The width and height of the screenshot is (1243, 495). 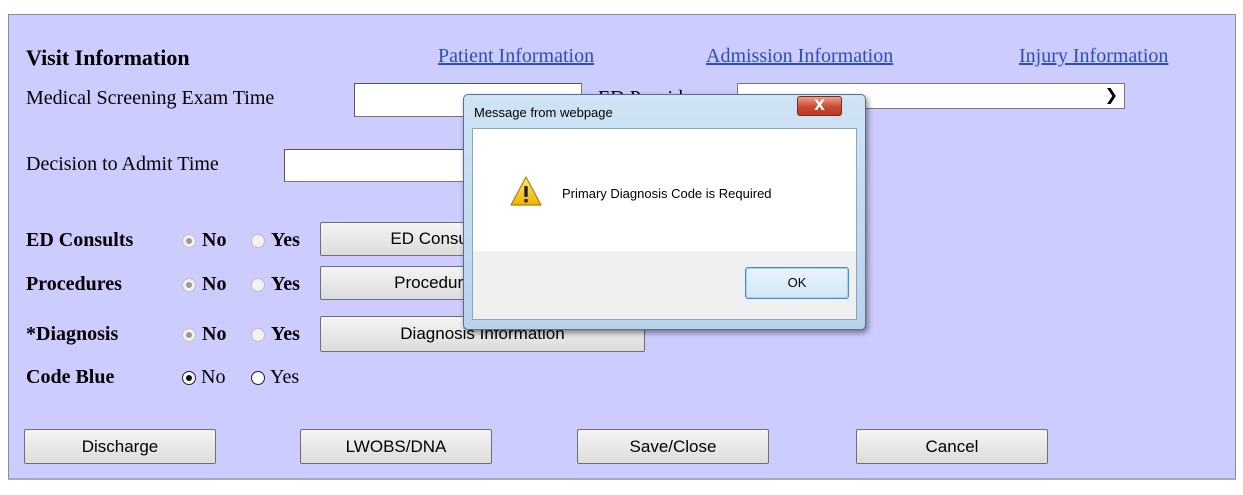 I want to click on procedures-no-label: No, so click(x=214, y=284).